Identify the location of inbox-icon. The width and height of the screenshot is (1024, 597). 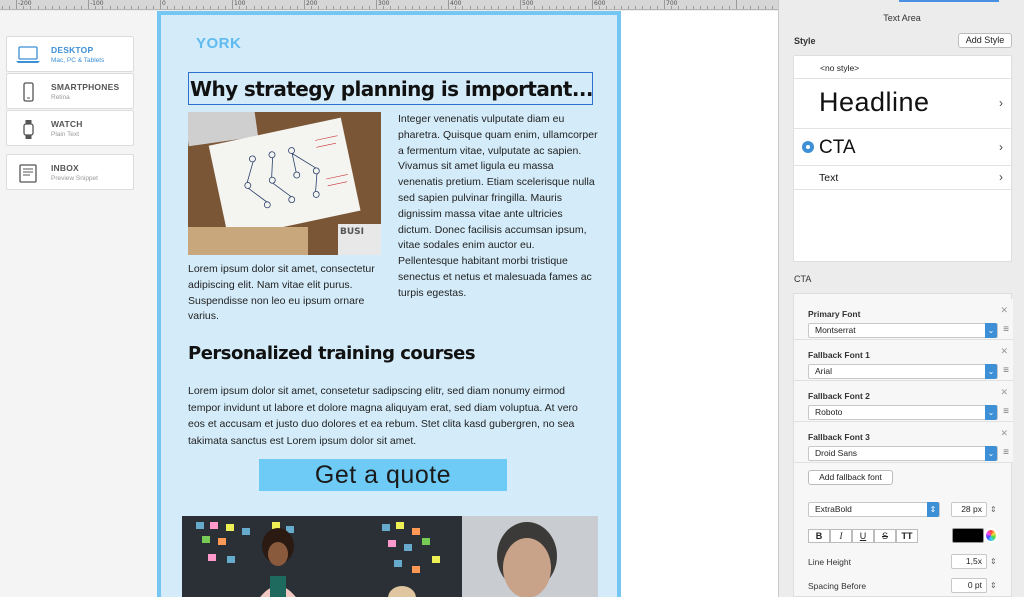
(29, 174).